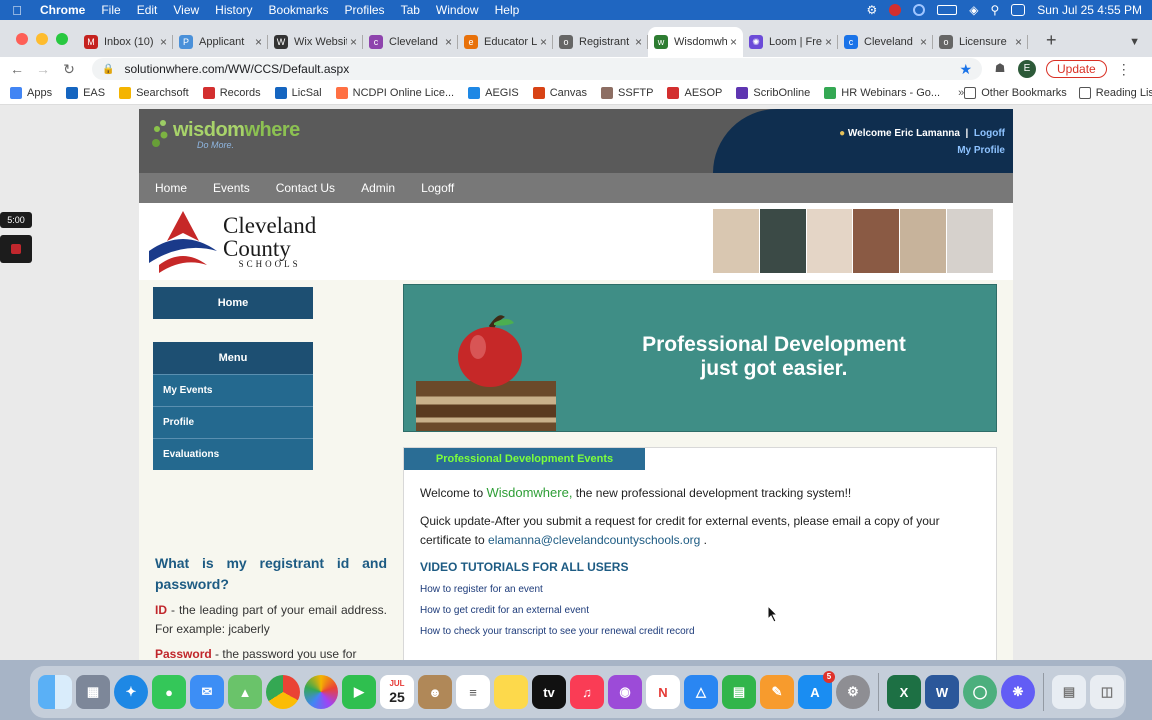 The image size is (1152, 720). I want to click on menu-app-name: Chrome, so click(63, 10).